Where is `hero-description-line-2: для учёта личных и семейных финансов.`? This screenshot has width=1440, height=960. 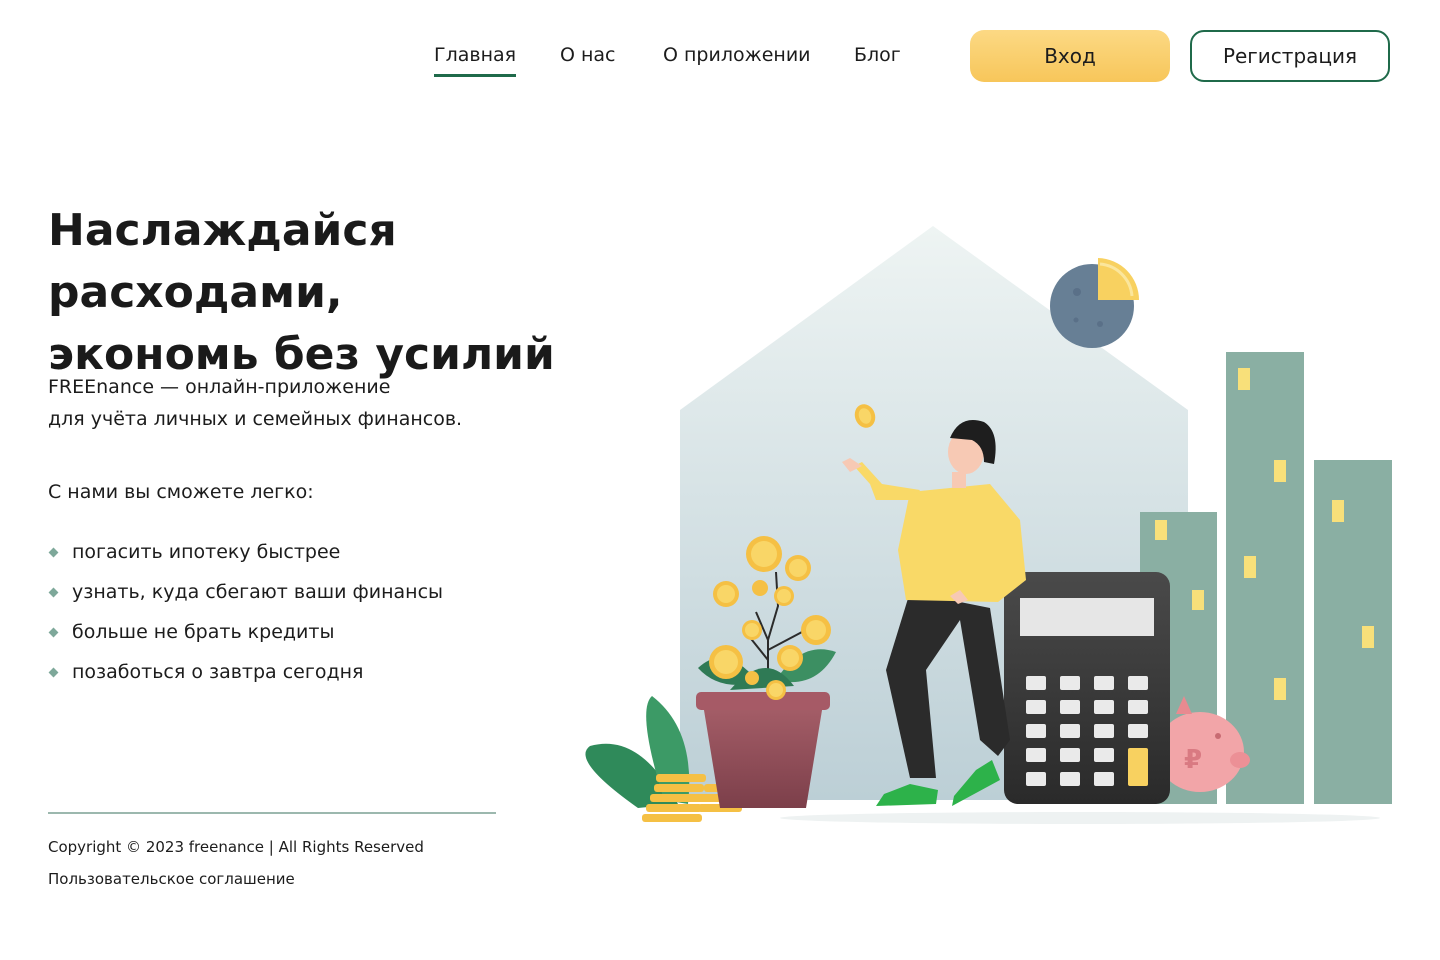 hero-description-line-2: для учёта личных и семейных финансов. is located at coordinates (255, 419).